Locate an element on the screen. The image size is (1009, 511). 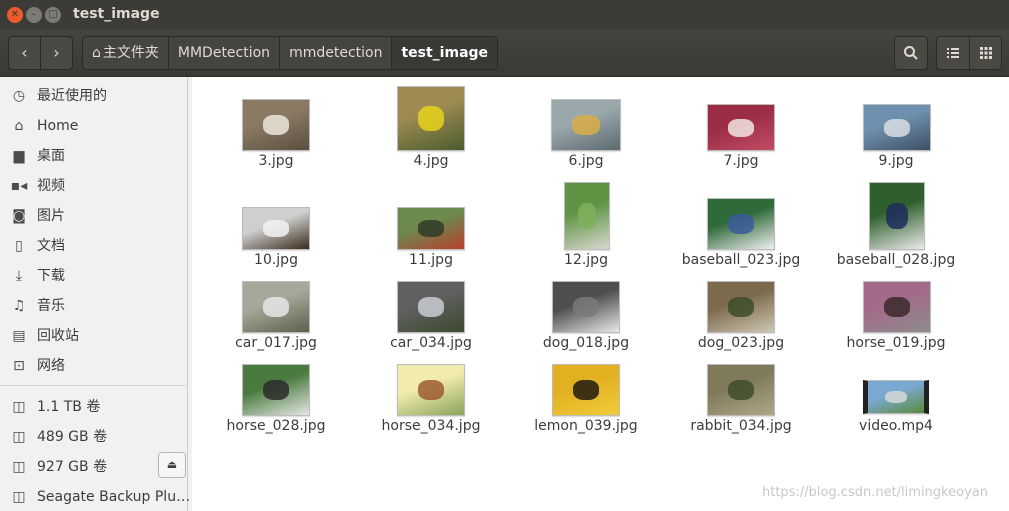
sidebar-item-network: ⊡ 网络 is located at coordinates (93, 366).